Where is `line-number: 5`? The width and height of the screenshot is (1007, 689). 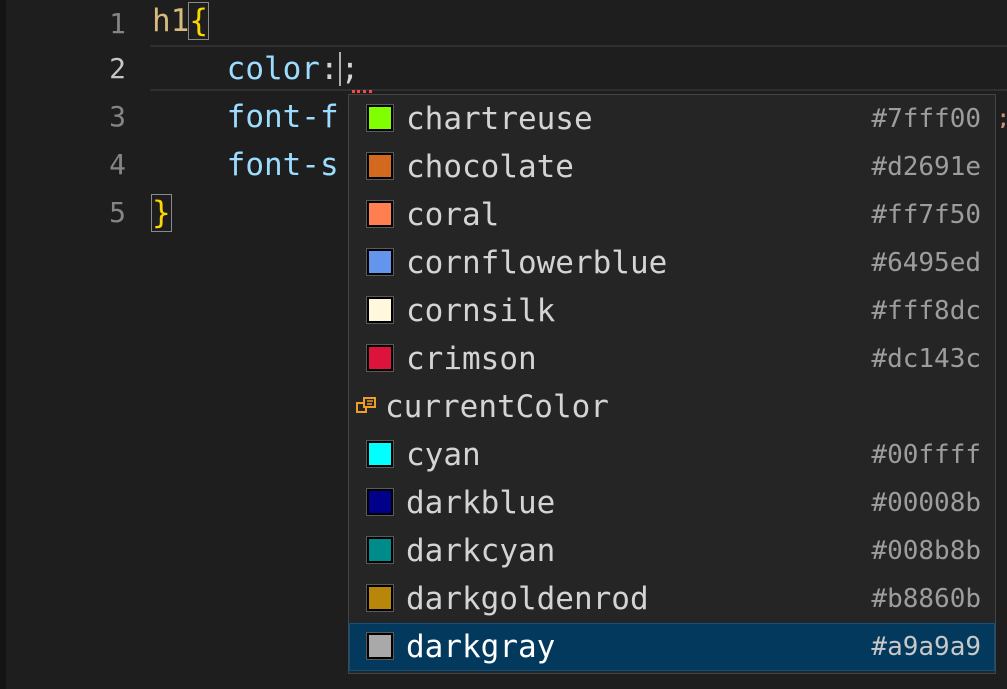
line-number: 5 is located at coordinates (117, 212).